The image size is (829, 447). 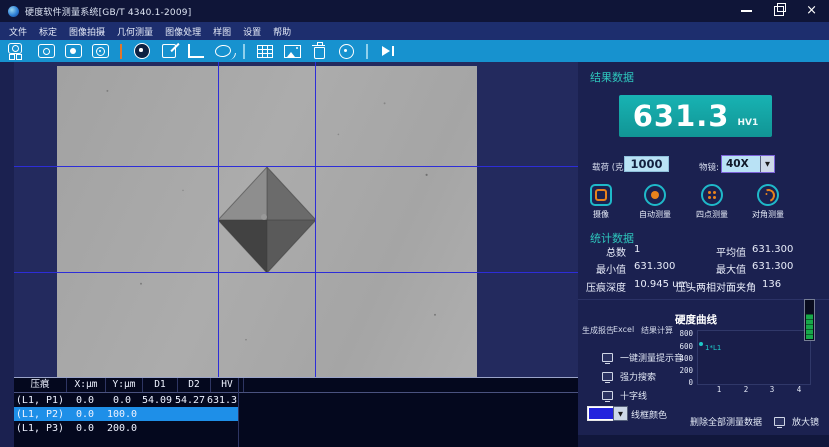 I want to click on minimize-icon, so click(x=747, y=11).